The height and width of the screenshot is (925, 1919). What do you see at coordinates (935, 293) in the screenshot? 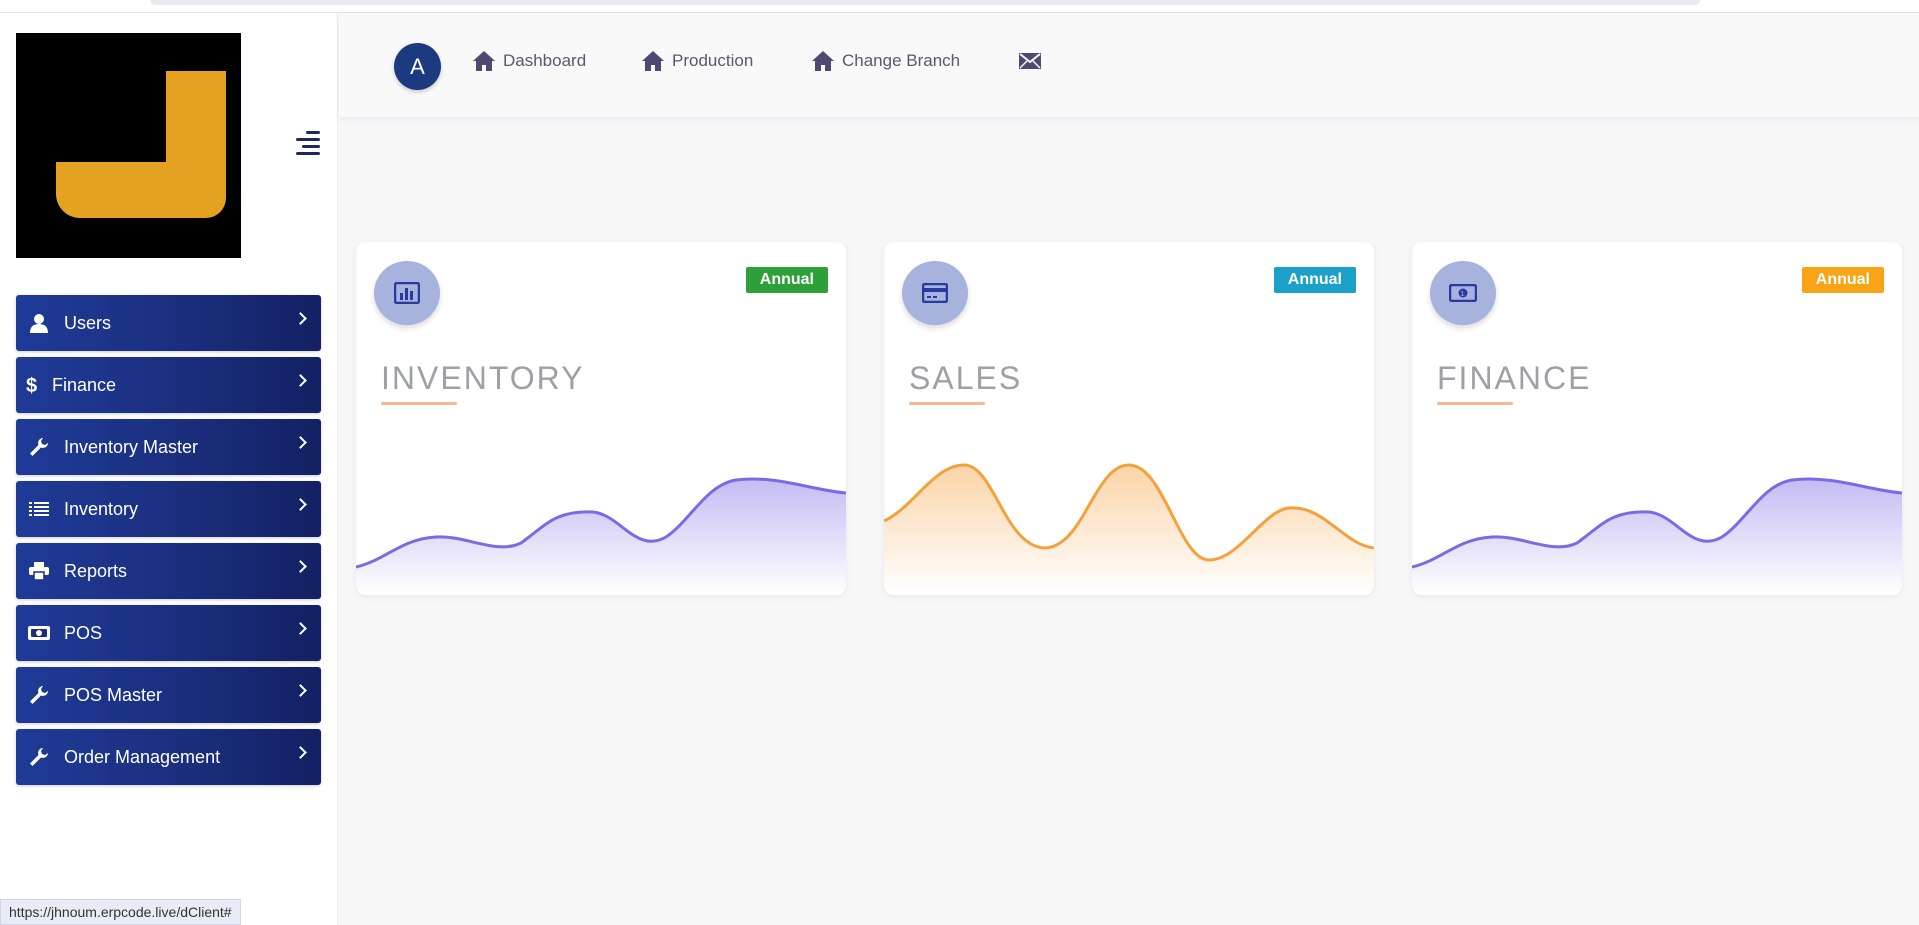
I see `credit-card-icon` at bounding box center [935, 293].